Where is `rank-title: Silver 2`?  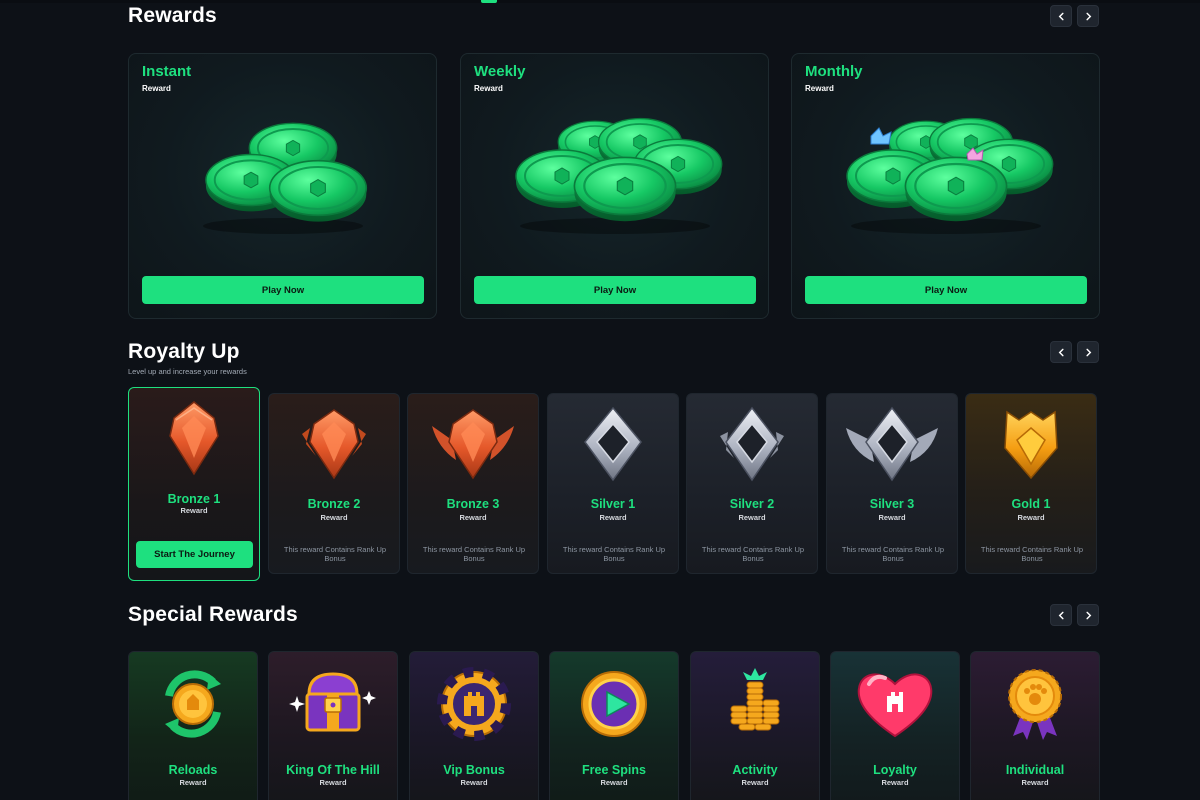
rank-title: Silver 2 is located at coordinates (752, 504).